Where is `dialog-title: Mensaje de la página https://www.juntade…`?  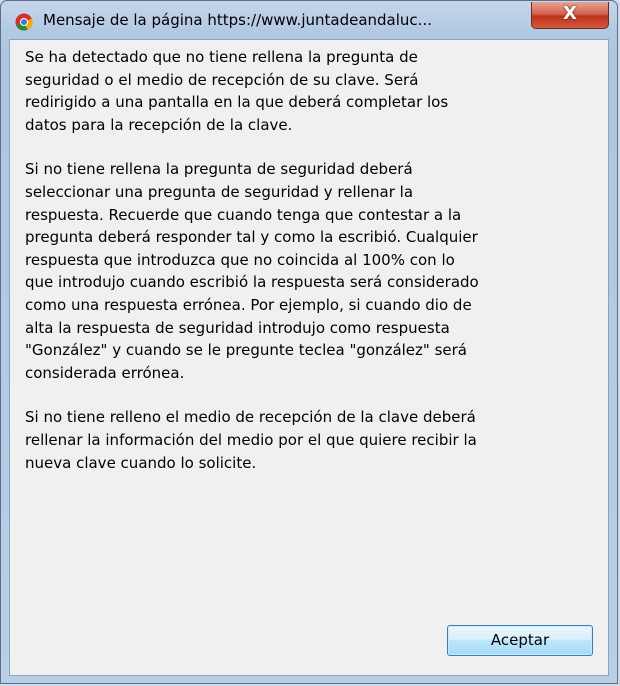 dialog-title: Mensaje de la página https://www.juntade… is located at coordinates (237, 20).